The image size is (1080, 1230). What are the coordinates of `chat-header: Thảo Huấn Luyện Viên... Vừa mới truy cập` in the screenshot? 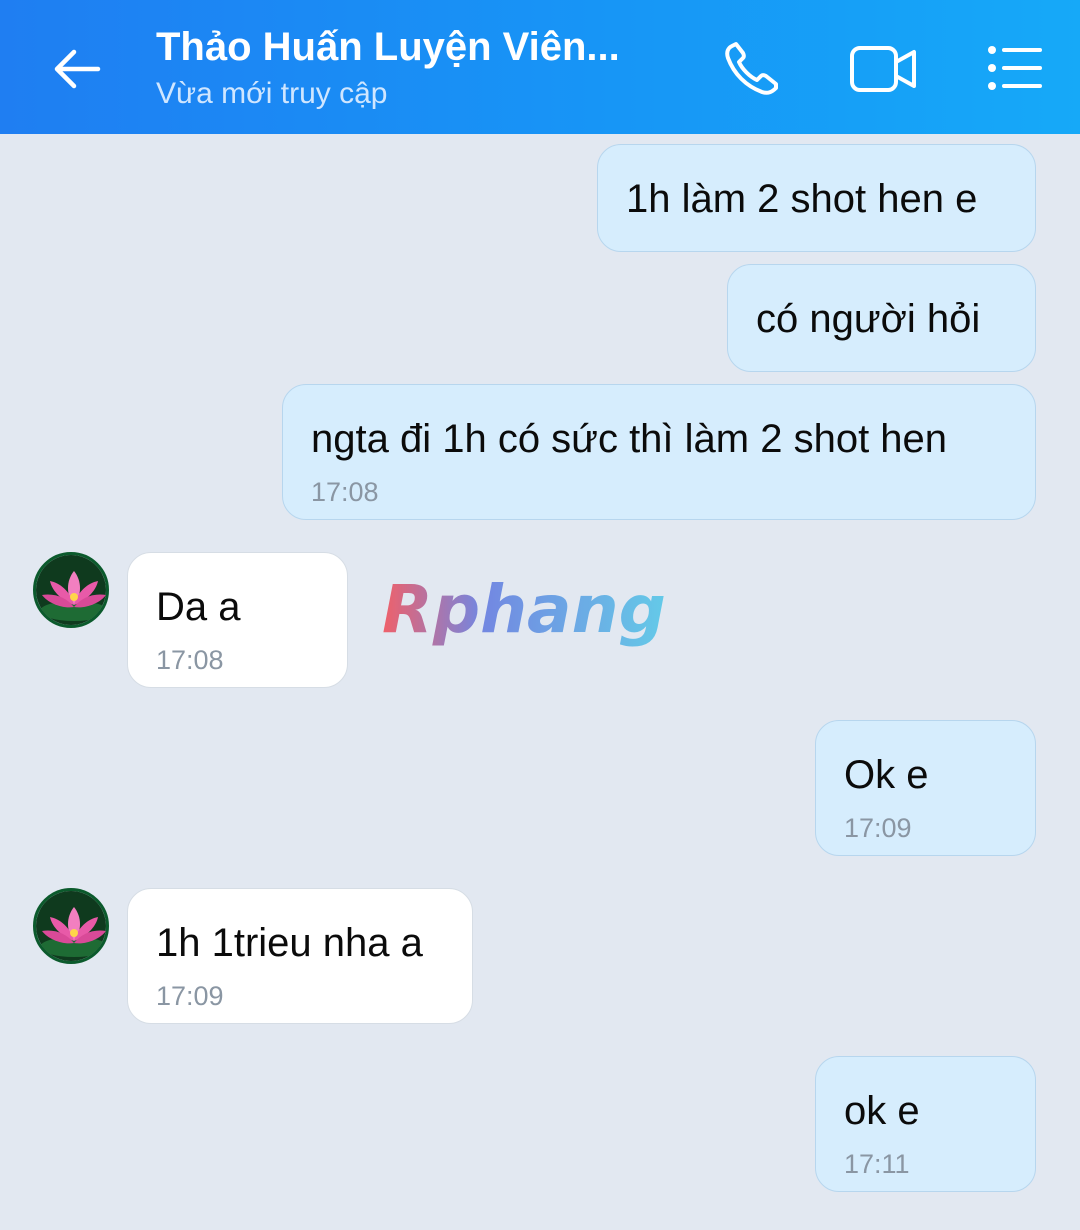 It's located at (540, 67).